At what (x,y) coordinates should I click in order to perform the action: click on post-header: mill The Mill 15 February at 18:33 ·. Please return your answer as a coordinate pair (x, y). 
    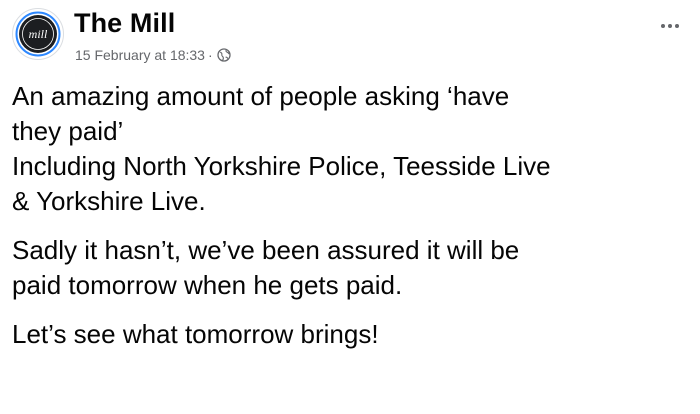
    Looking at the image, I should click on (350, 37).